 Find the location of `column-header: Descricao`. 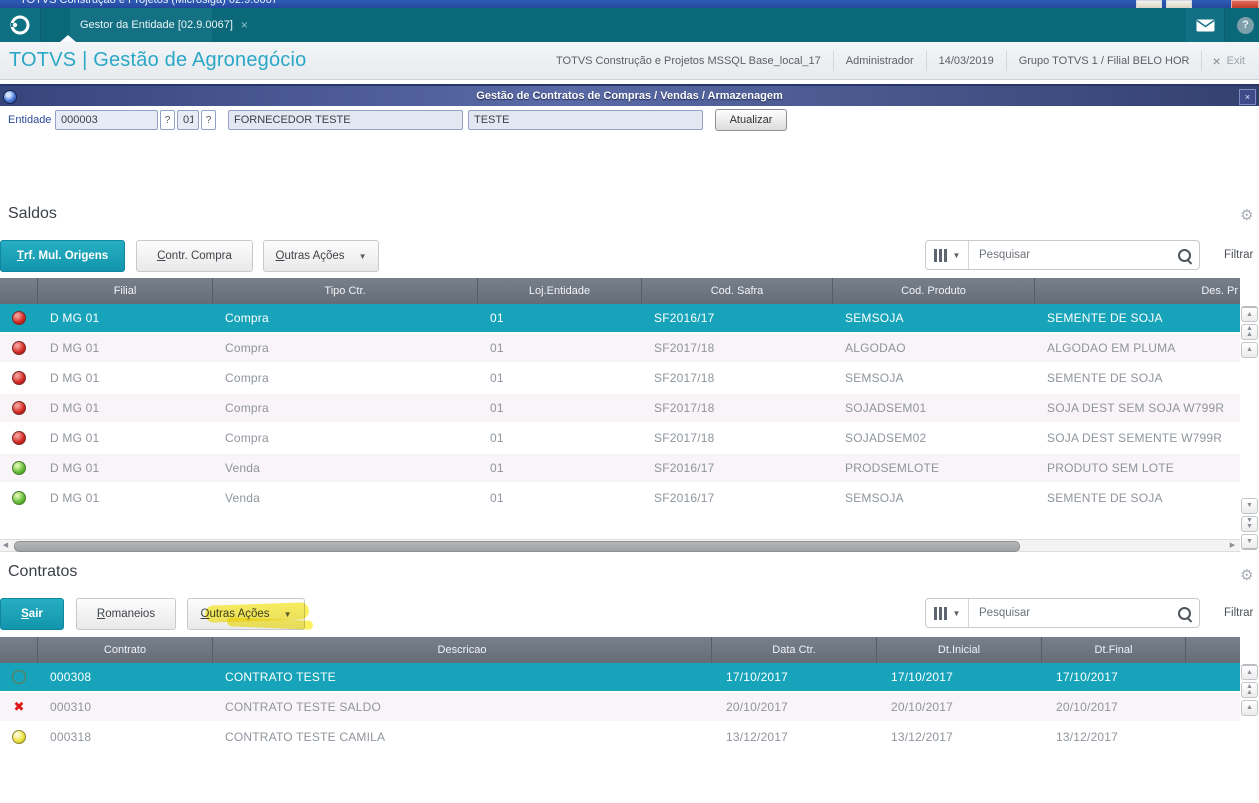

column-header: Descricao is located at coordinates (462, 650).